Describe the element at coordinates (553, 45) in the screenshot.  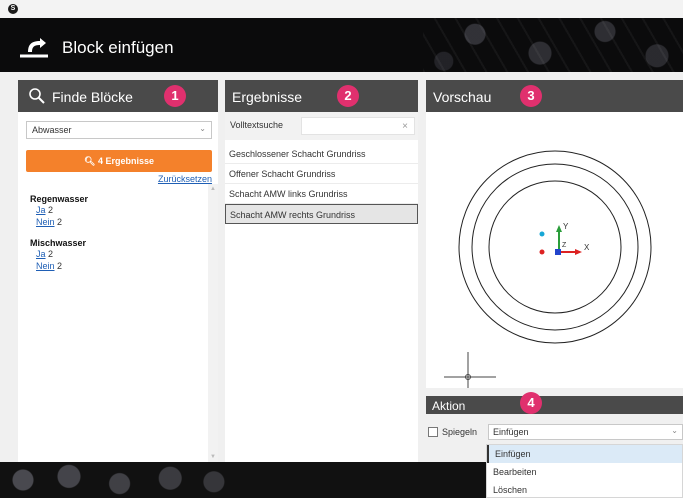
I see `header-hex-pattern` at that location.